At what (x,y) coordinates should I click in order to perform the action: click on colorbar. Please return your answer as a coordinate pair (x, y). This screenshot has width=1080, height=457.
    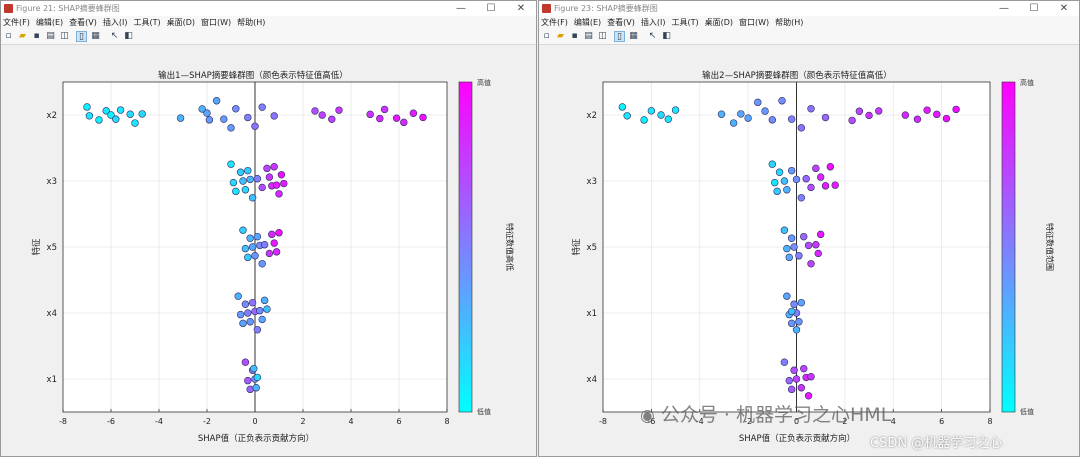
    Looking at the image, I should click on (465, 247).